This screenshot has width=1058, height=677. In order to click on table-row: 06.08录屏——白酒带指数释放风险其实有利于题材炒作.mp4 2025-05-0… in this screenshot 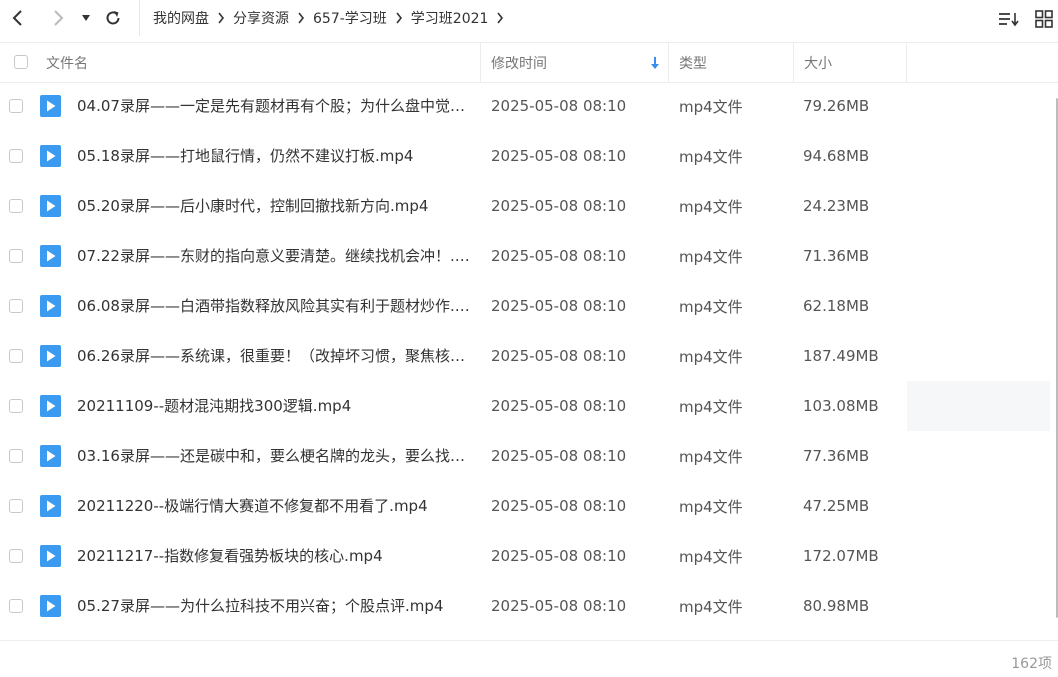, I will do `click(525, 306)`.